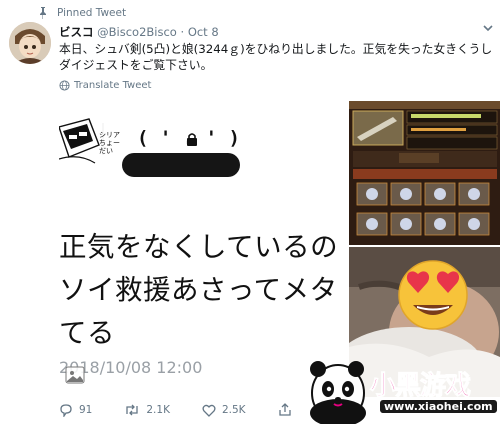  Describe the element at coordinates (233, 410) in the screenshot. I see `like-count: 2.5K` at that location.